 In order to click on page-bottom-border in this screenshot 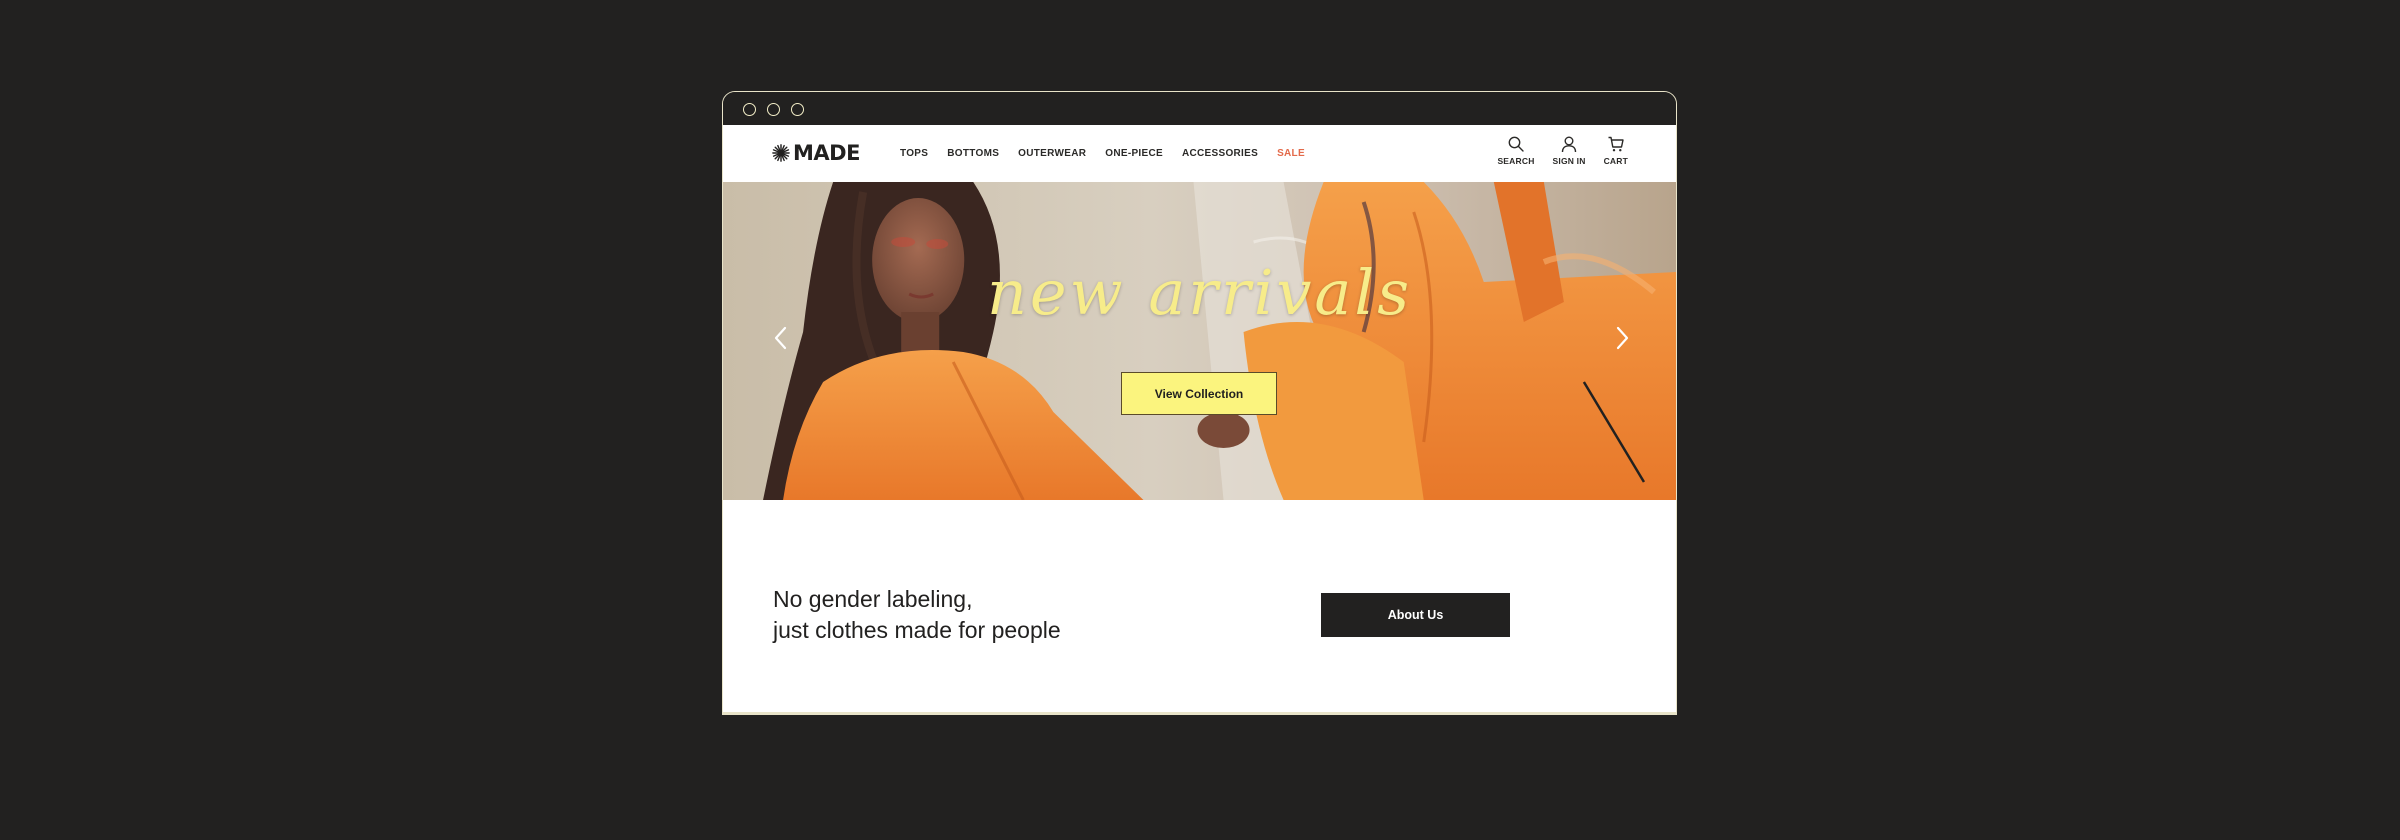, I will do `click(1199, 713)`.